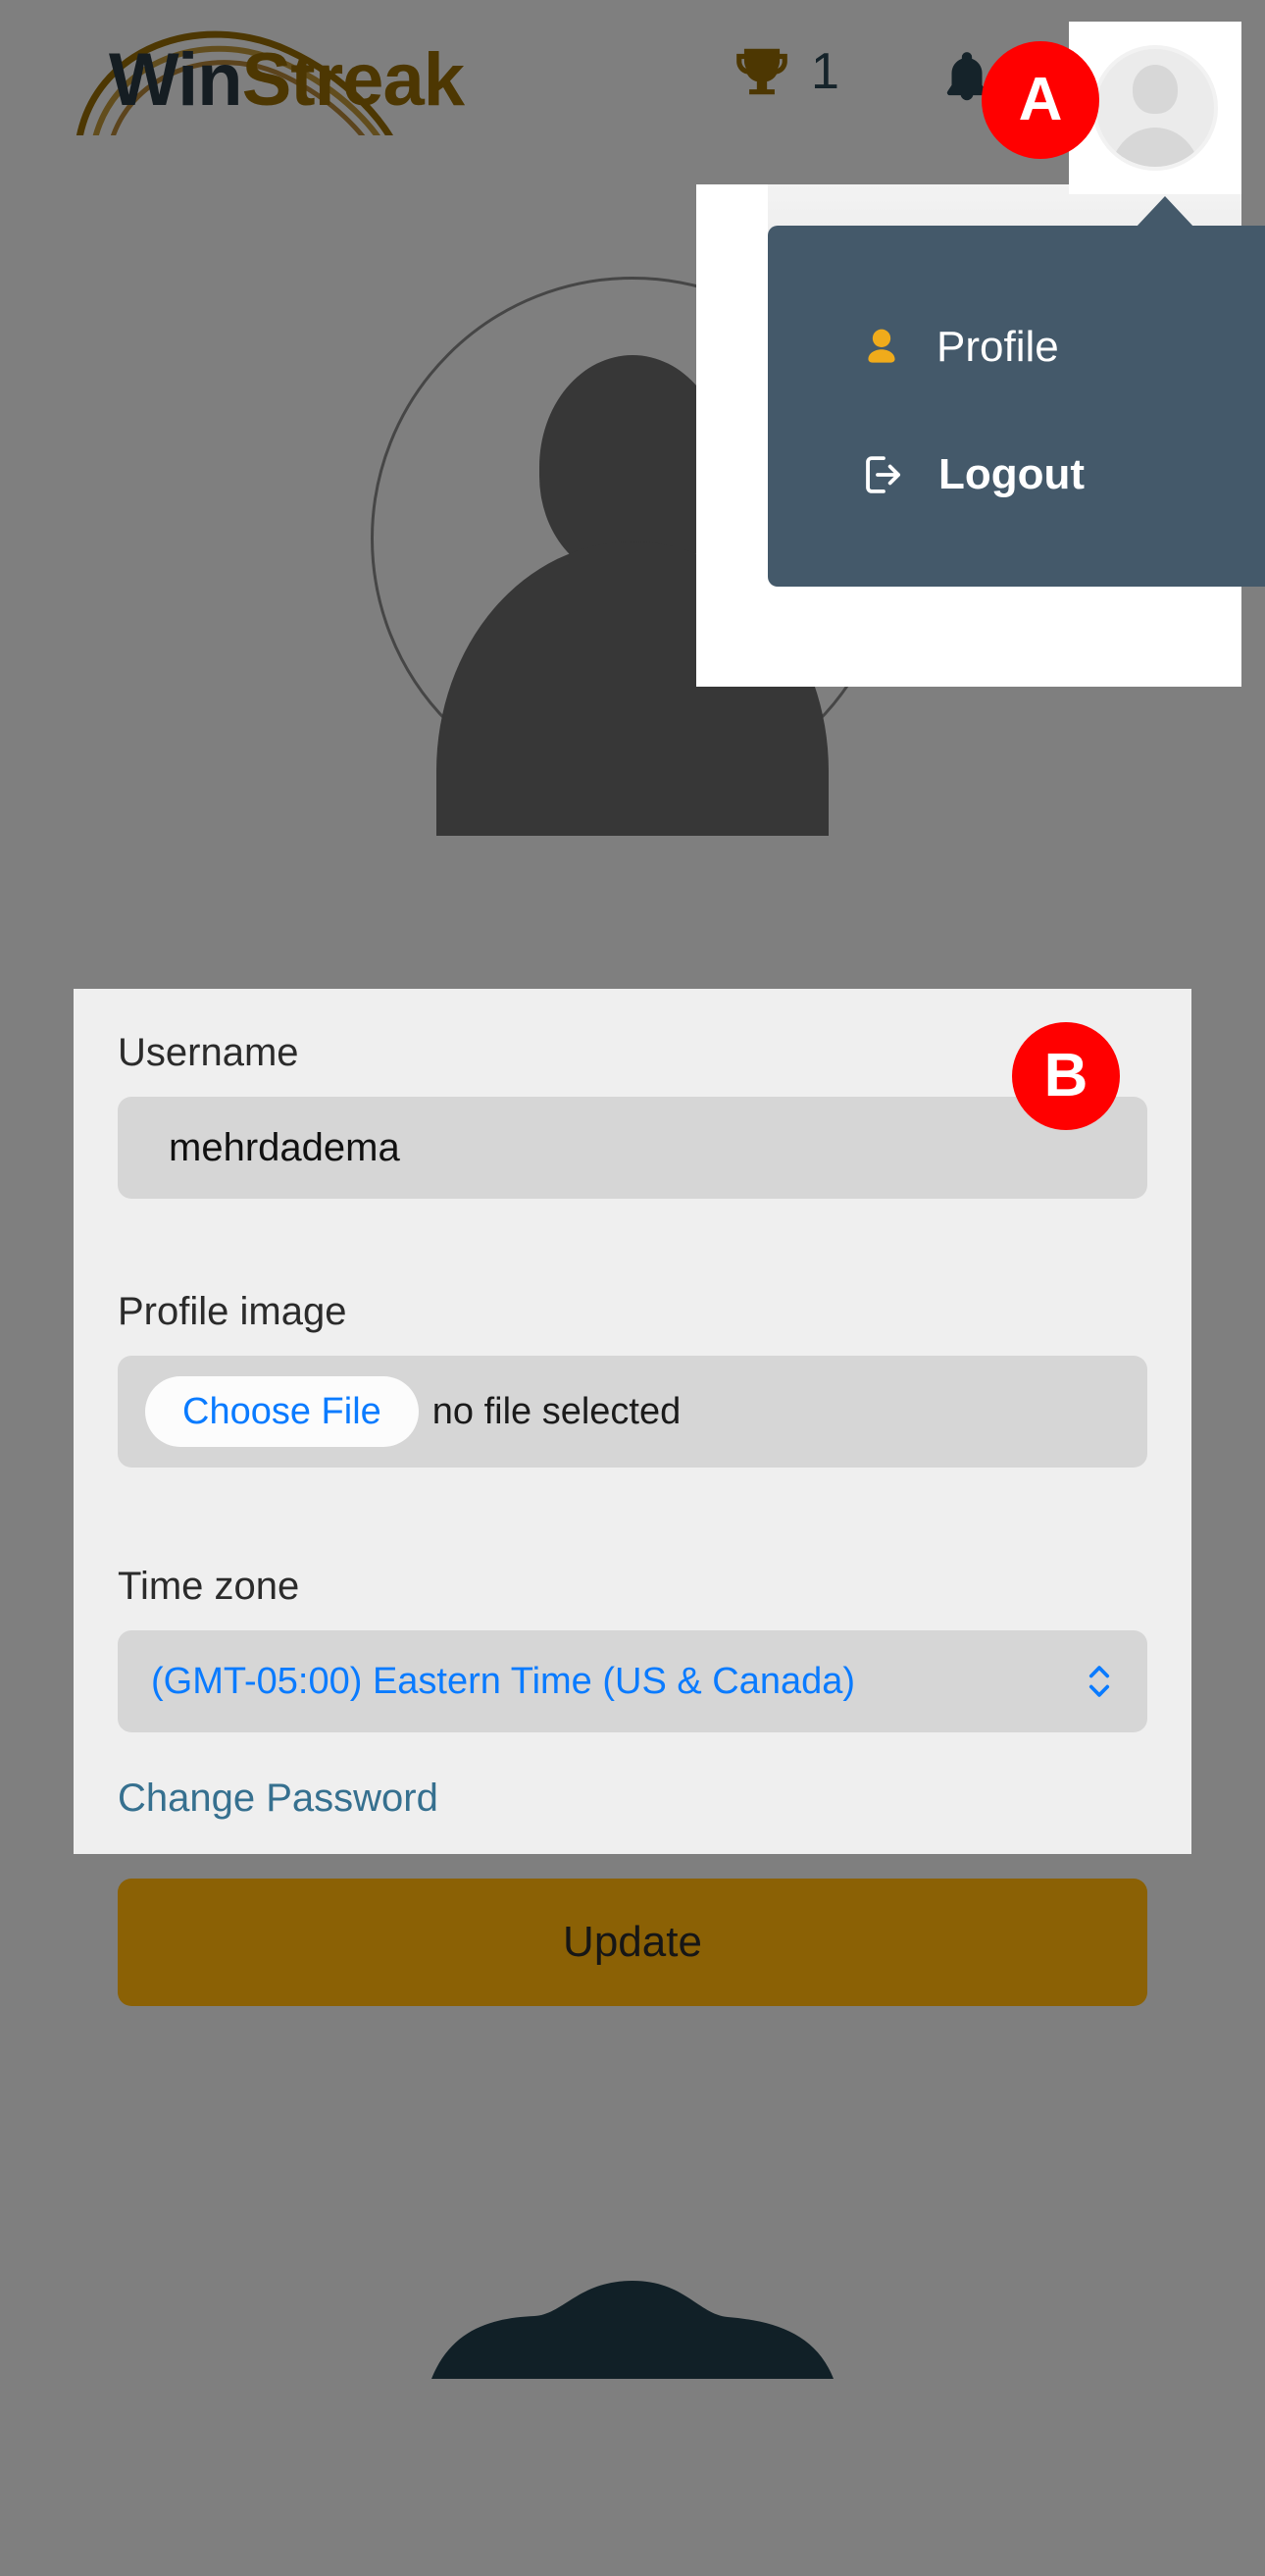  What do you see at coordinates (1155, 147) in the screenshot?
I see `avatar-body-shape` at bounding box center [1155, 147].